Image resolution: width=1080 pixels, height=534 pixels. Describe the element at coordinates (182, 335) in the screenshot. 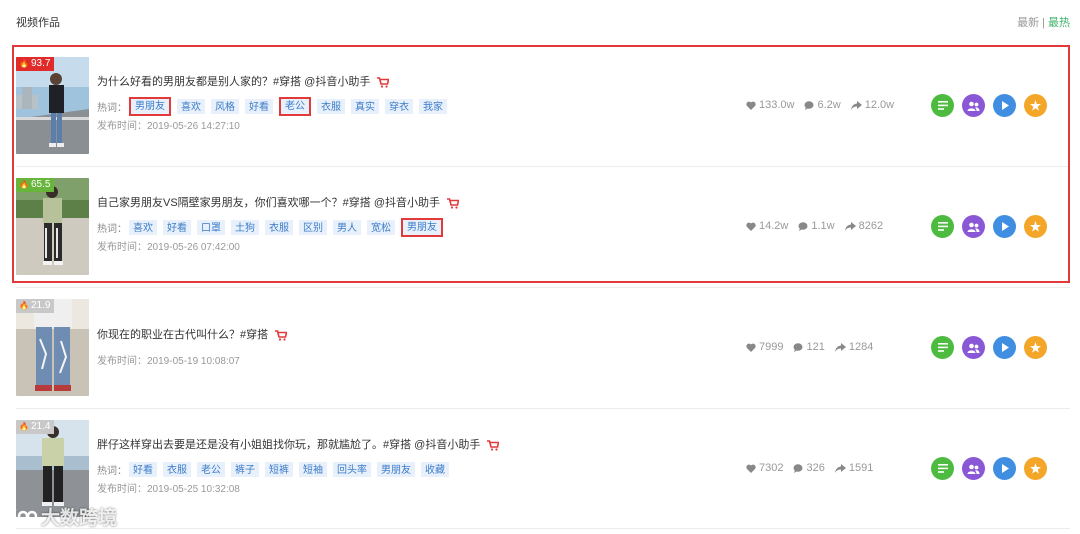

I see `video-title: 你现在的职业在古代叫什么？#穿搭` at that location.